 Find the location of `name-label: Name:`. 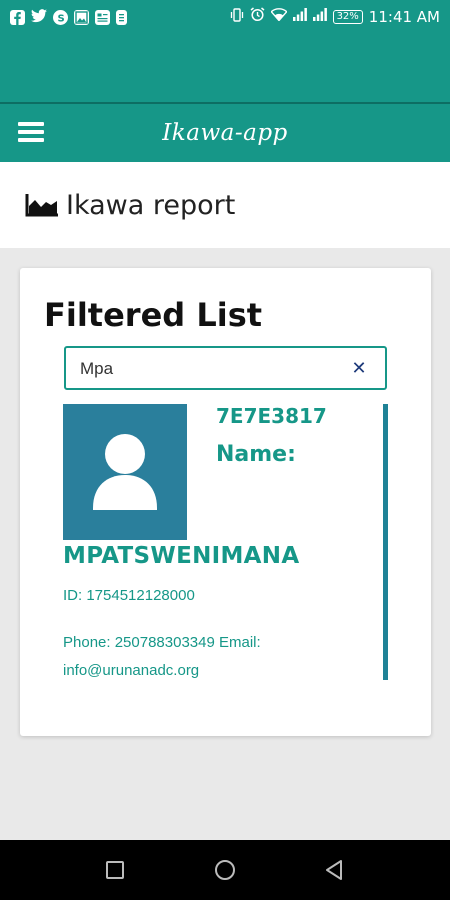

name-label: Name: is located at coordinates (256, 454).